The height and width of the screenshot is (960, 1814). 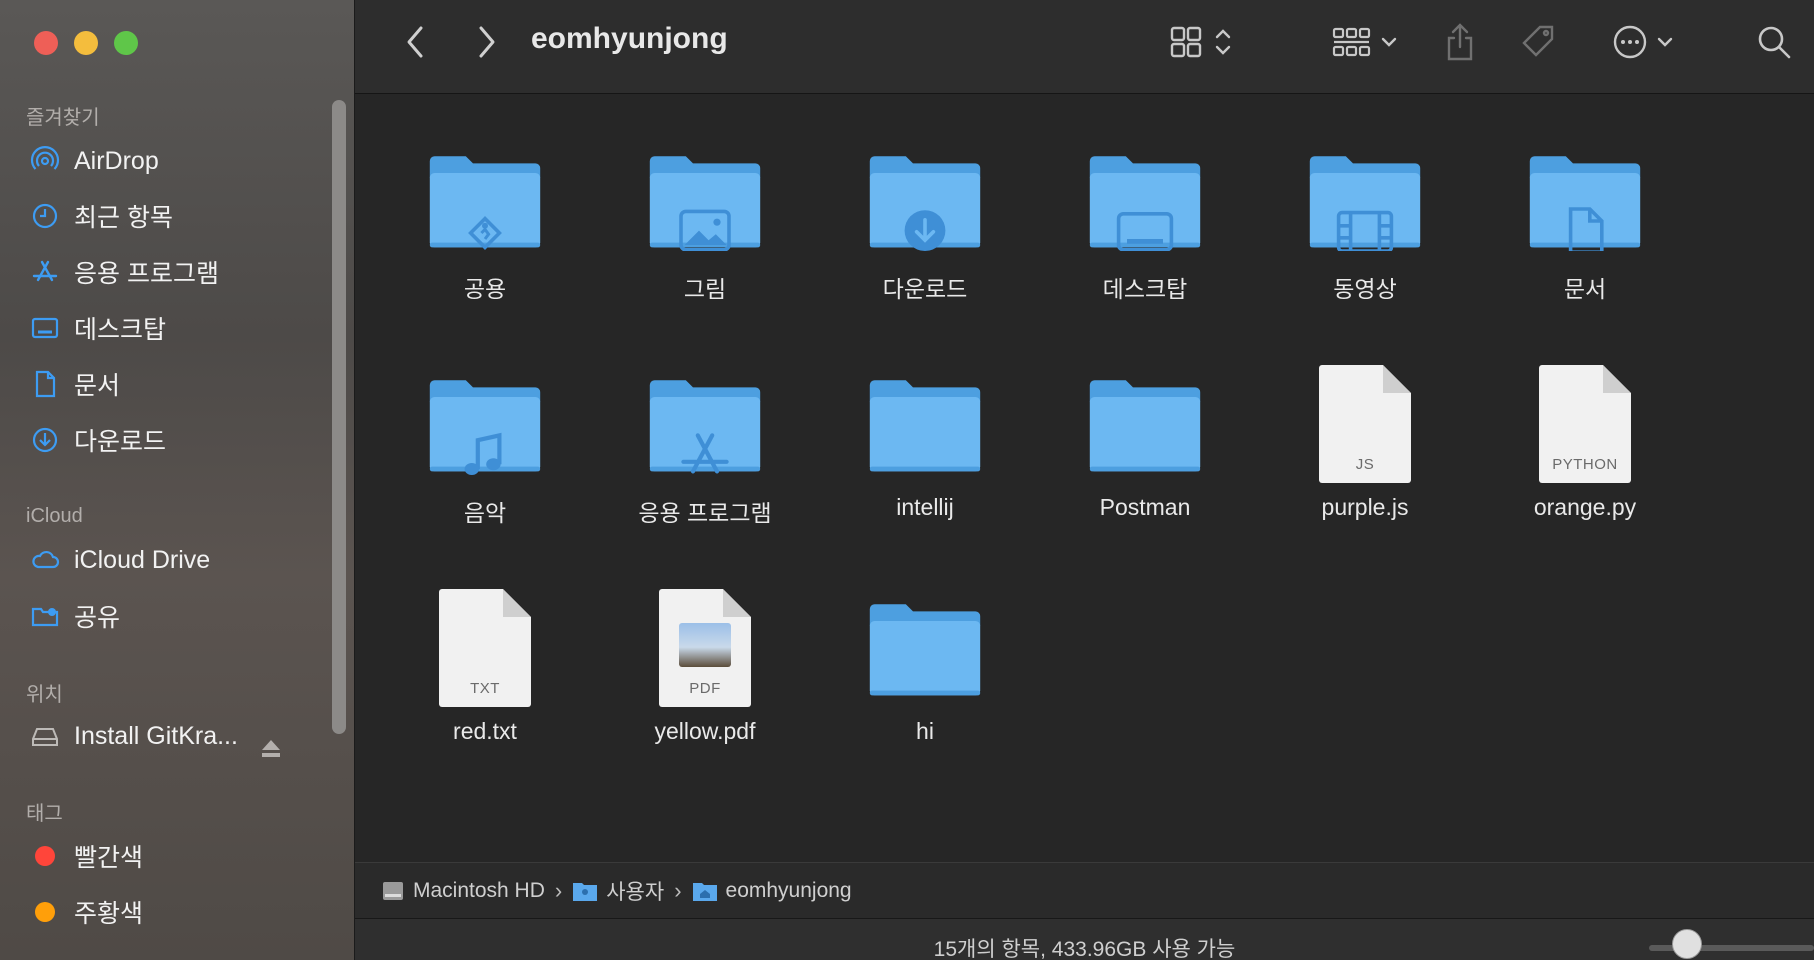 I want to click on item-label: 다운로드, so click(x=925, y=289).